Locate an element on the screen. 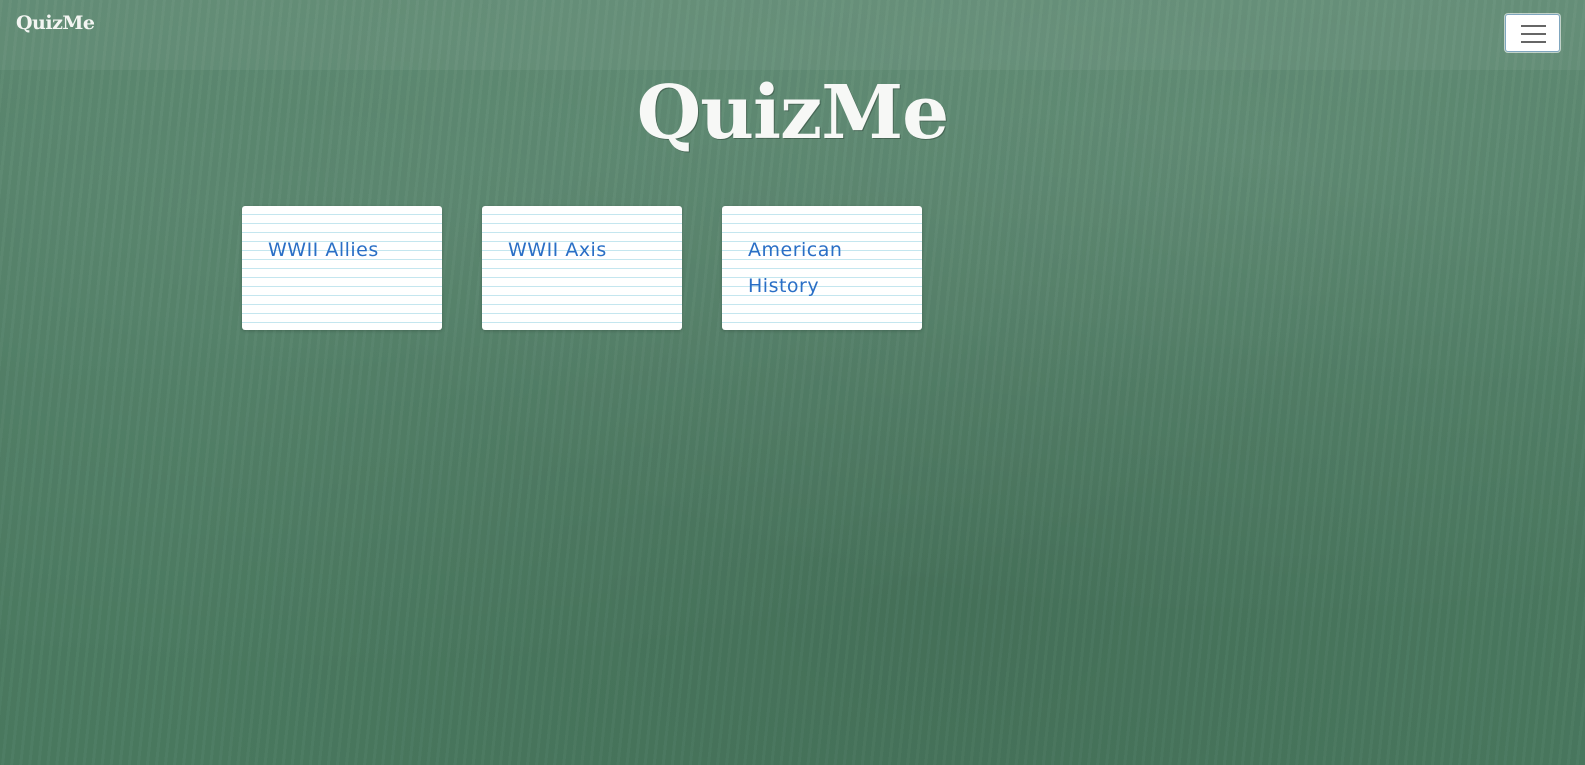  brand-link: QuizMe is located at coordinates (55, 23).